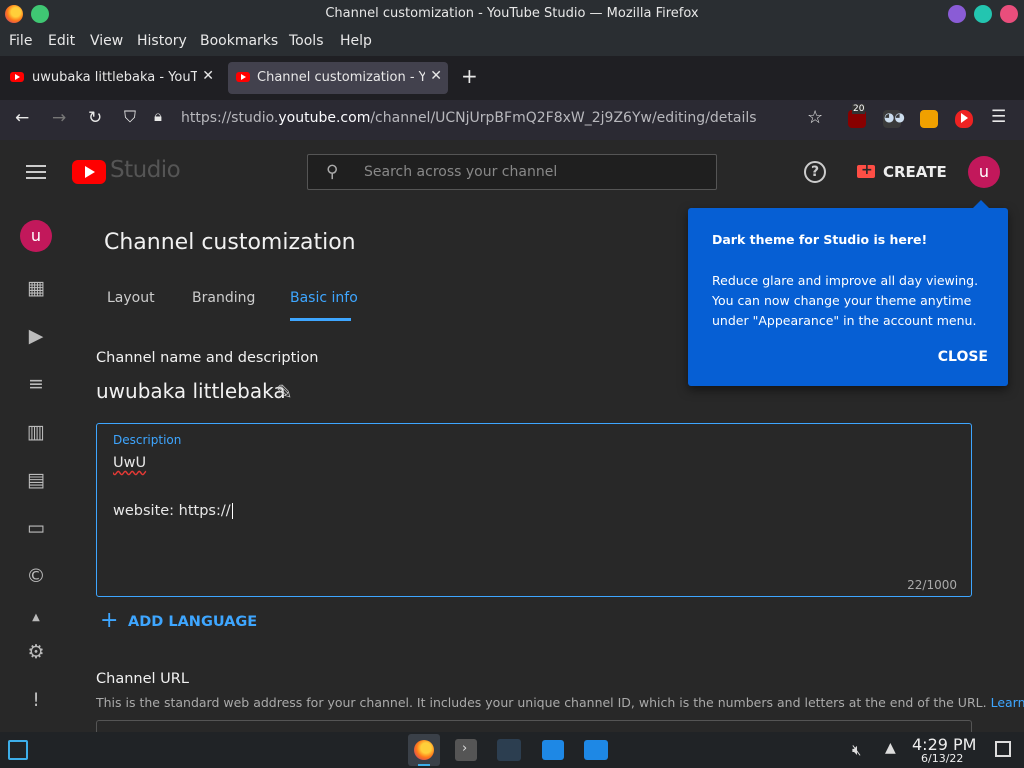  I want to click on studio-logo-text: Studio, so click(145, 170).